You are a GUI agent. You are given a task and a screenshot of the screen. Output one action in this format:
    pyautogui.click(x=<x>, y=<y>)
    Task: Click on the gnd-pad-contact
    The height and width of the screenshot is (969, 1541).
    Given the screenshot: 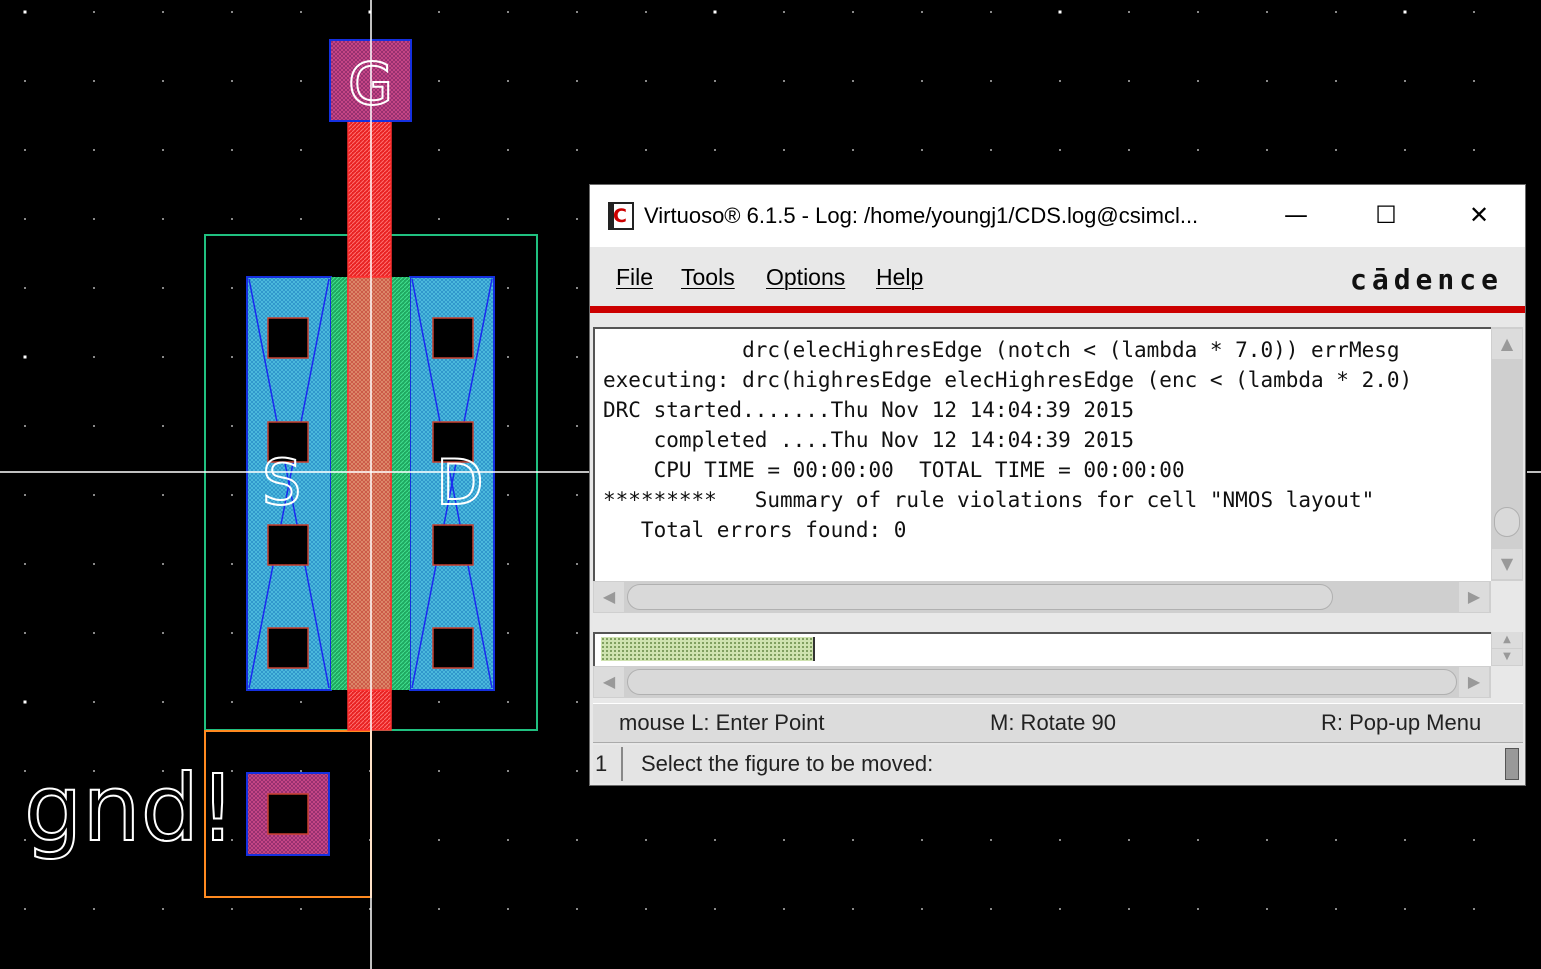 What is the action you would take?
    pyautogui.click(x=288, y=814)
    